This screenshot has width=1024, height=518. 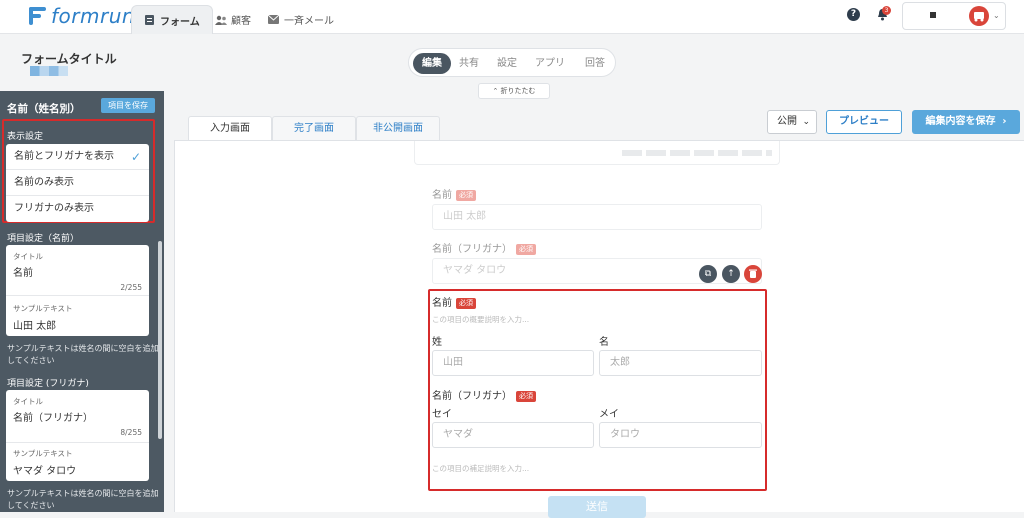 What do you see at coordinates (93, 16) in the screenshot?
I see `logo-text: formrun` at bounding box center [93, 16].